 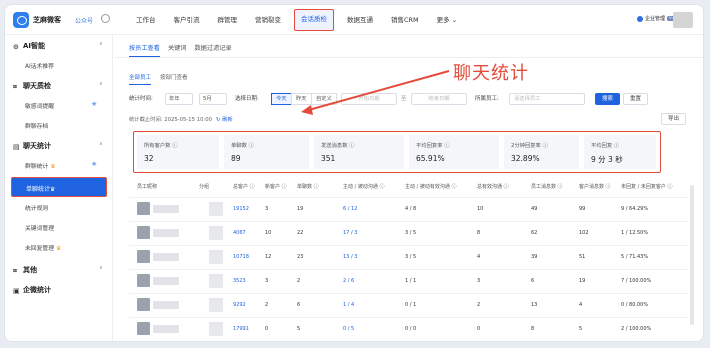 What do you see at coordinates (636, 281) in the screenshot?
I see `cell-unreplied: 7 / 100.00%` at bounding box center [636, 281].